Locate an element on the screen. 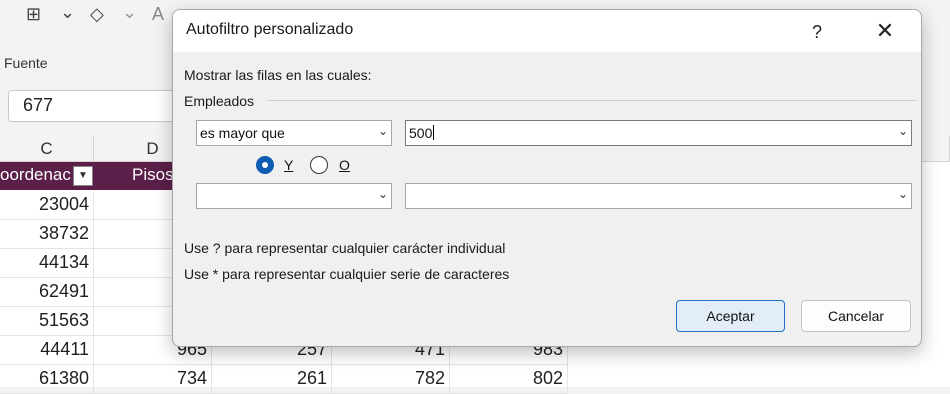 Image resolution: width=950 pixels, height=394 pixels. filter-dropdown-icon: ▼ is located at coordinates (83, 176).